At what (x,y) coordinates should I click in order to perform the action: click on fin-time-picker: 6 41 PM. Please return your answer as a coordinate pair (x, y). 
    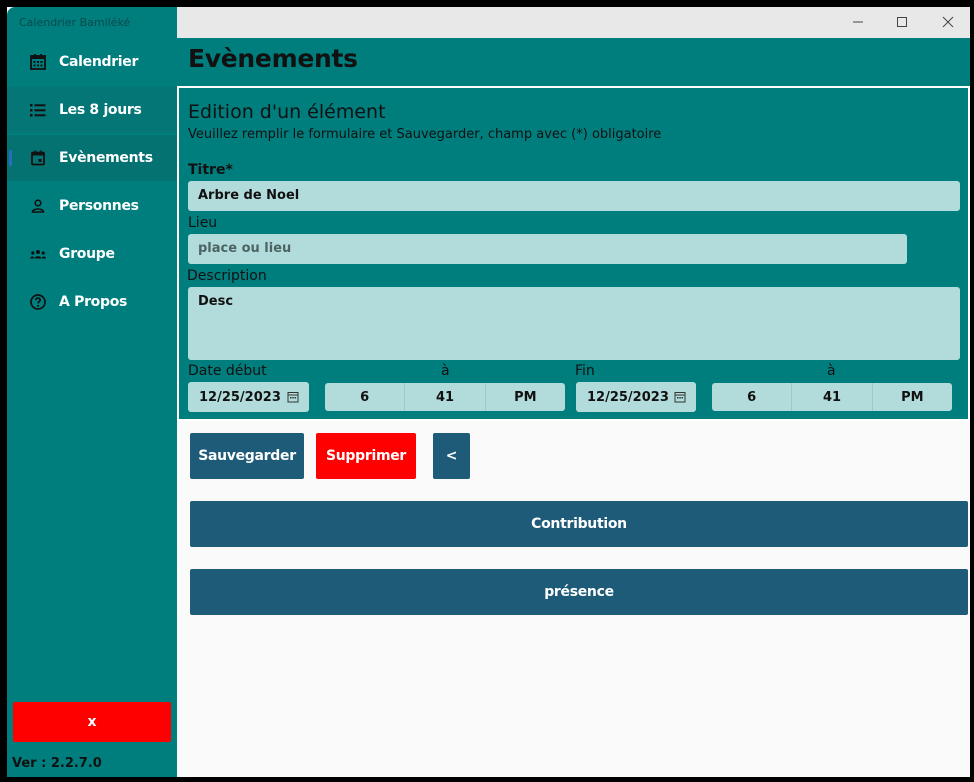
    Looking at the image, I should click on (832, 397).